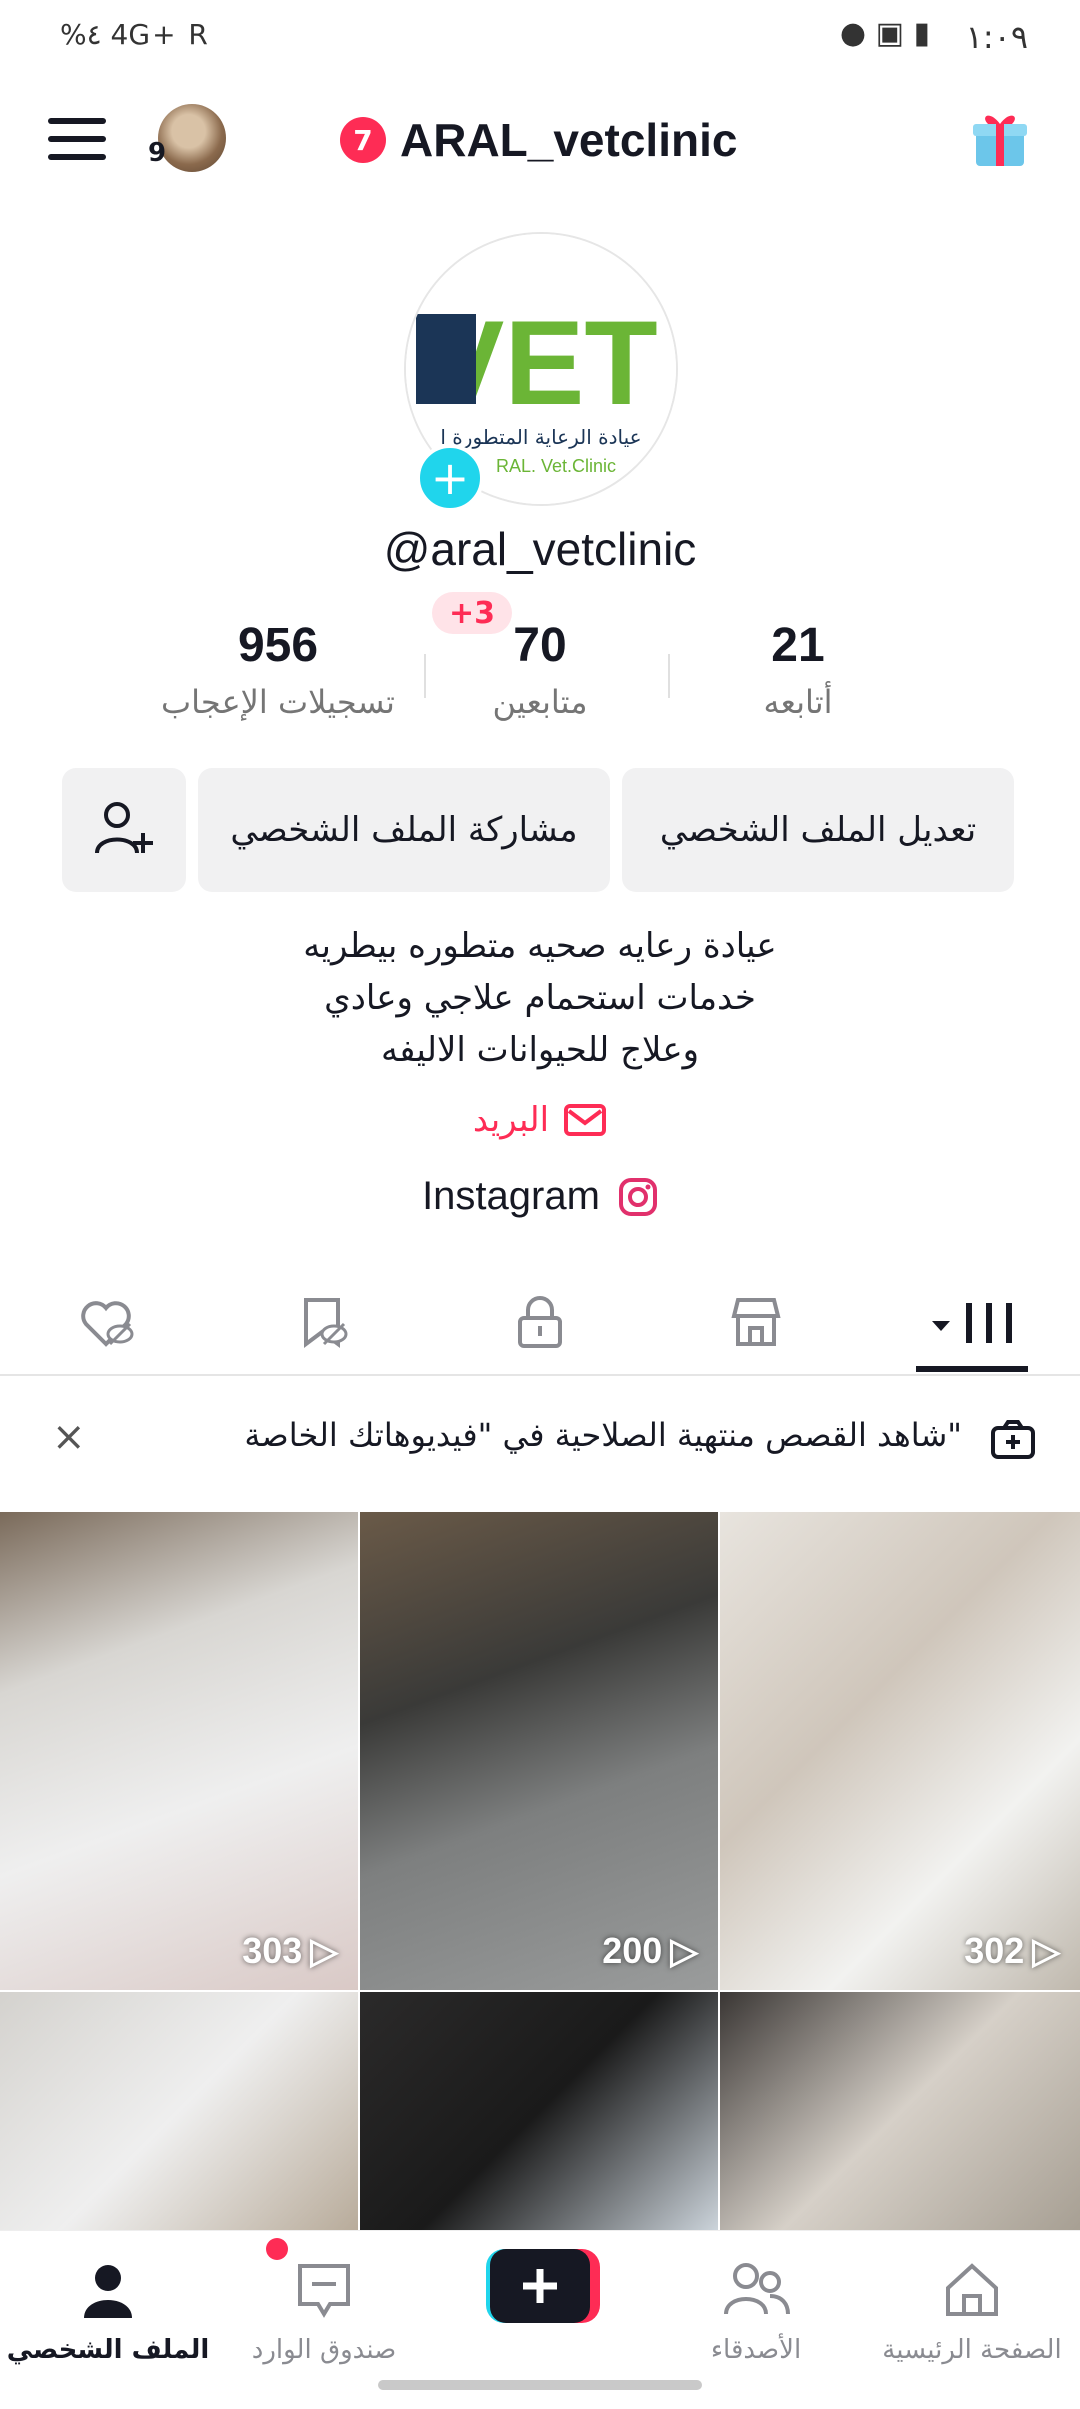 The height and width of the screenshot is (2409, 1080). I want to click on instagram-link: Instagram, so click(540, 1196).